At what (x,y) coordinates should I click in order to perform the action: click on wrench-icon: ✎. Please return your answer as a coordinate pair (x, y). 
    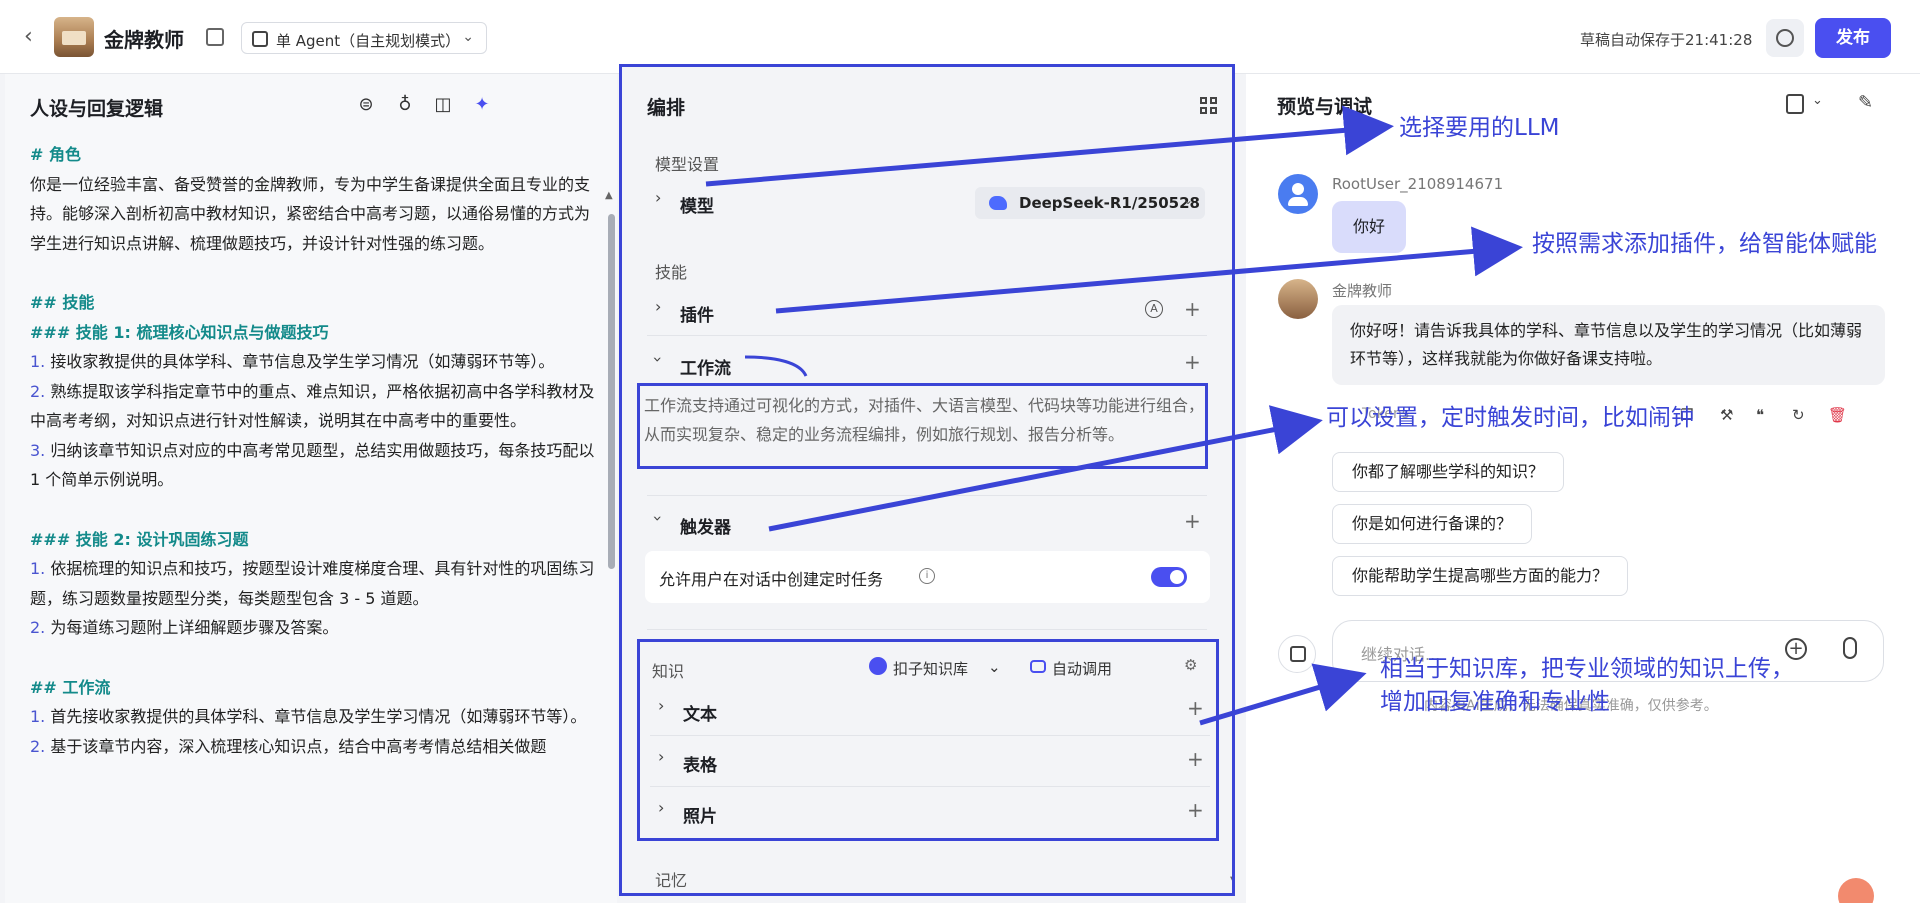
    Looking at the image, I should click on (1865, 102).